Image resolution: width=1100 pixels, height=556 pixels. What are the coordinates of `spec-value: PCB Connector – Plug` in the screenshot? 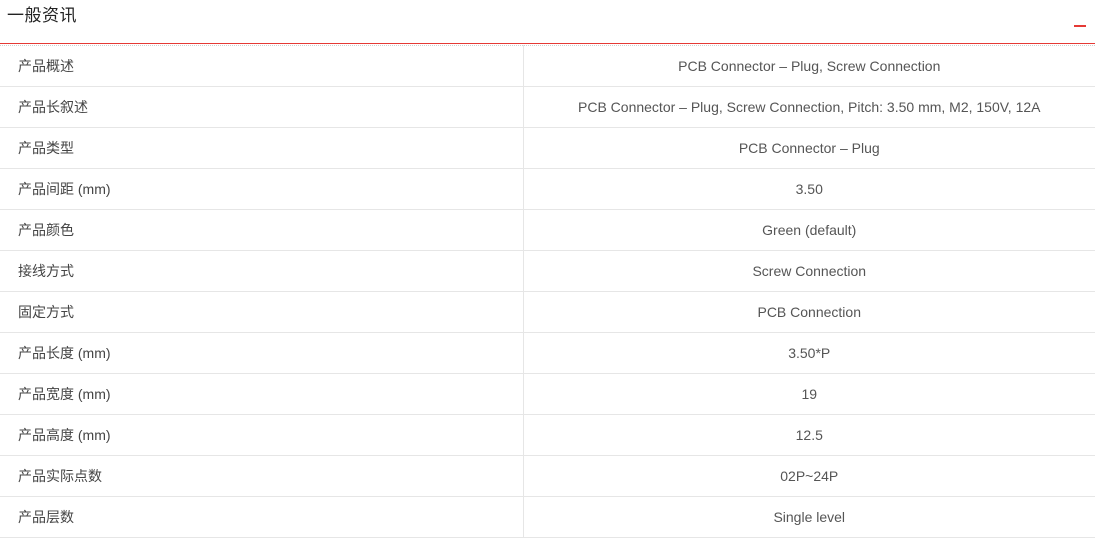 It's located at (809, 148).